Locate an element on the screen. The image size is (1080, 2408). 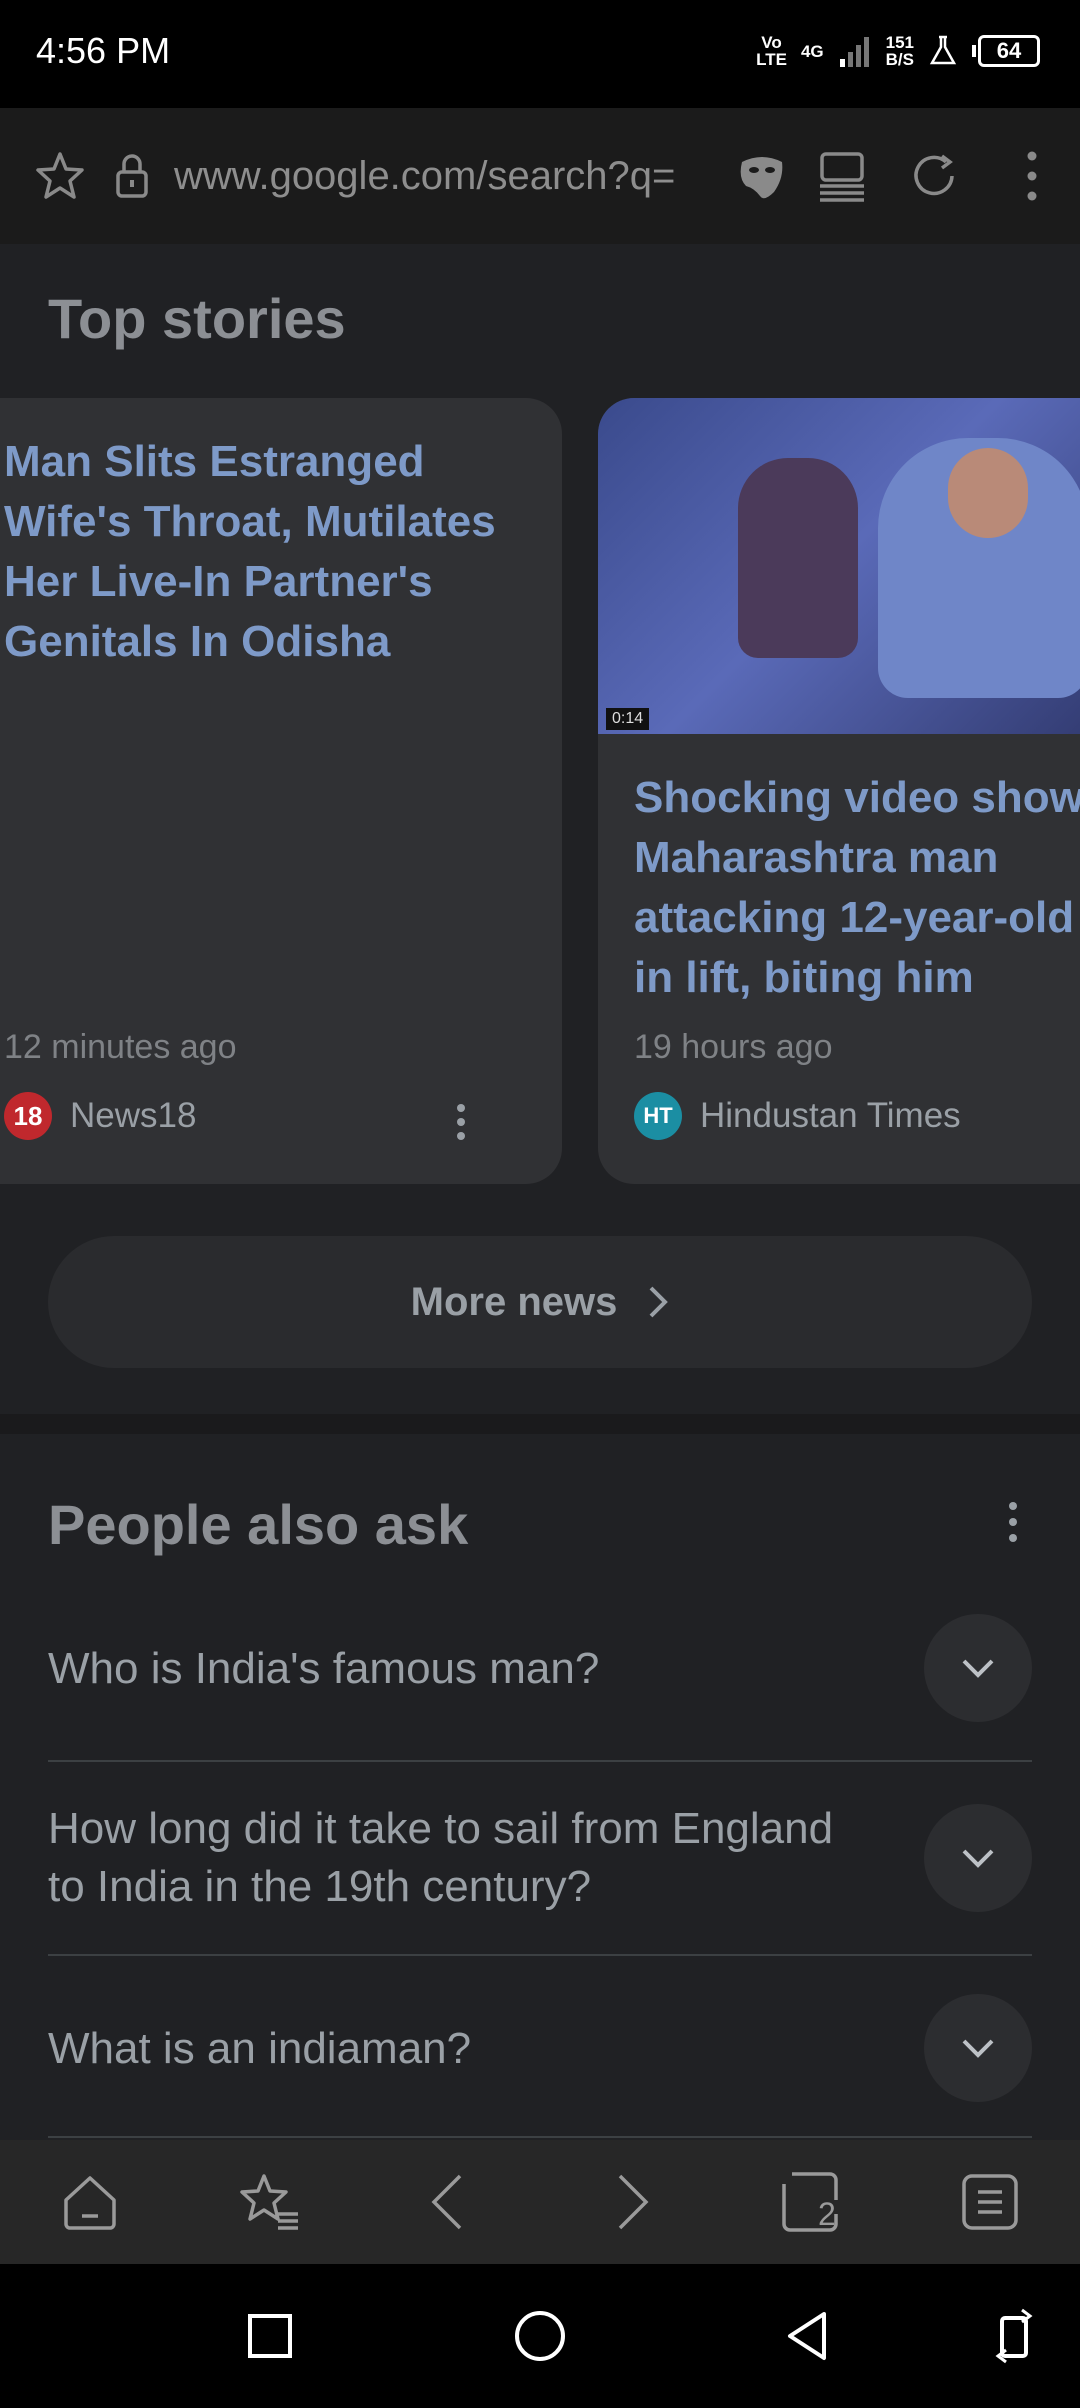
bookmarks-icon is located at coordinates (270, 2202).